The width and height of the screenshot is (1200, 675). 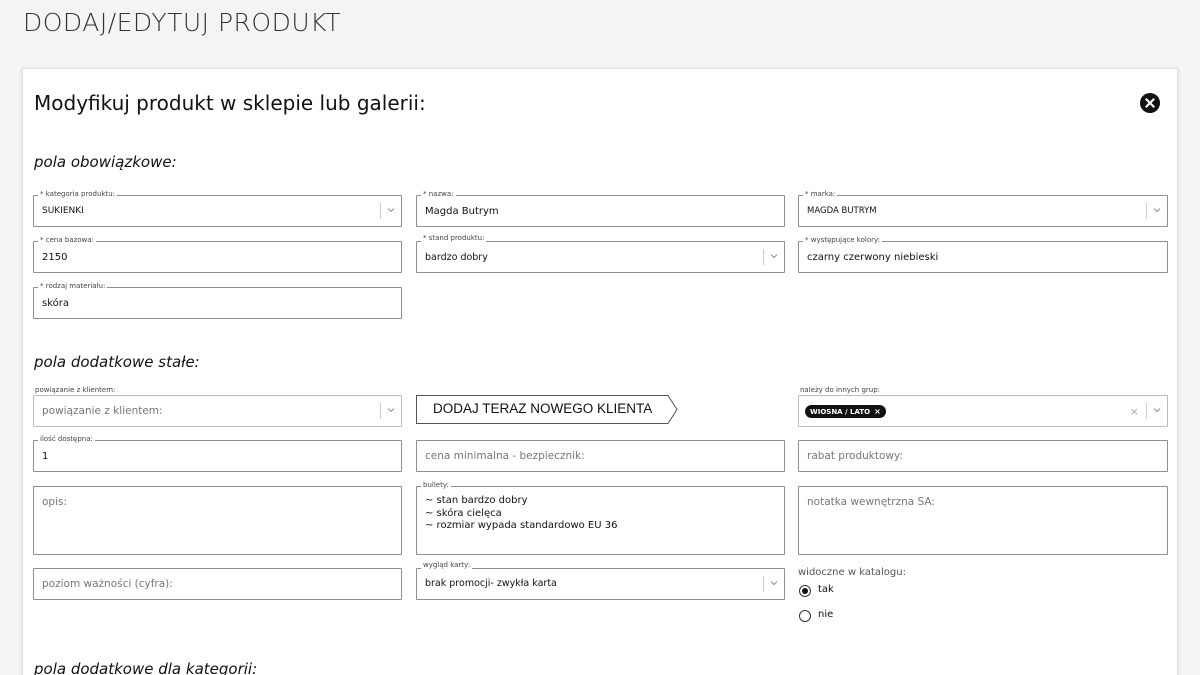 I want to click on discount-field: rabat produktowy:, so click(x=983, y=456).